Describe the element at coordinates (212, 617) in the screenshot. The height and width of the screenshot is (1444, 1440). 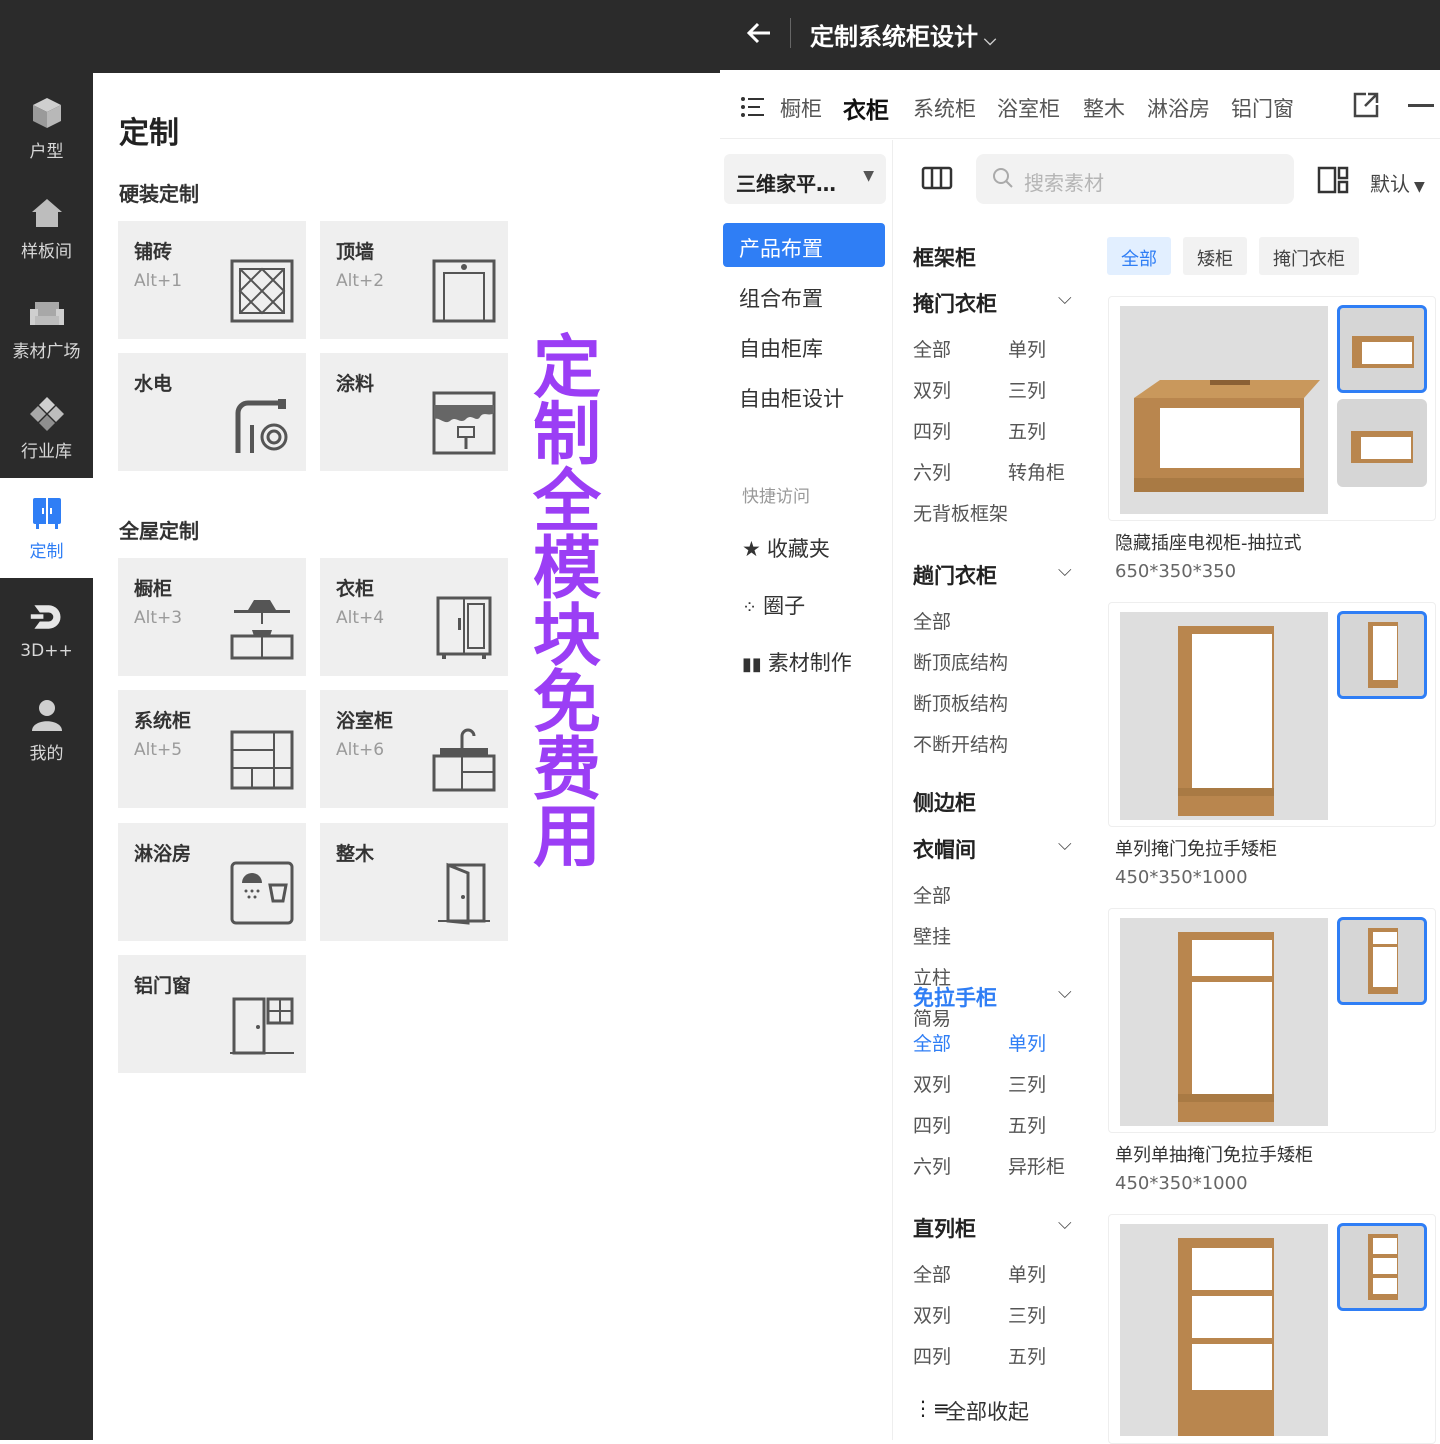
I see `card-kitchen: 橱柜 Alt+3` at that location.